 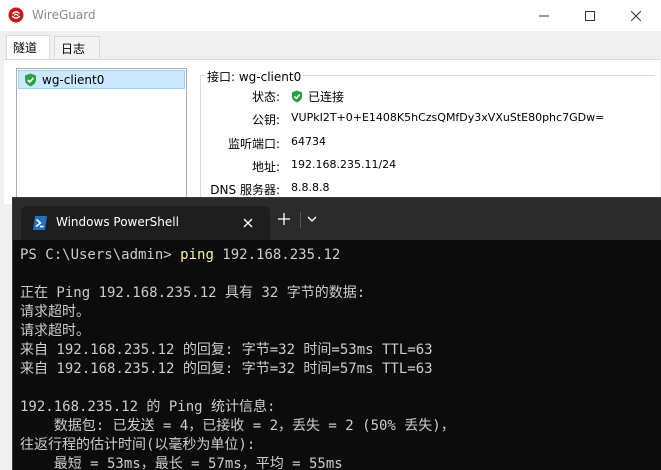 I want to click on output-line: 正在 Ping 192.168.235.12 具有 32 字节的数据:, so click(x=193, y=293).